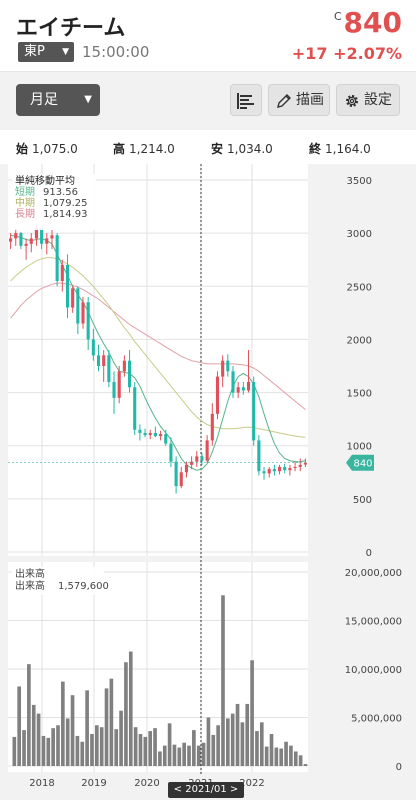  Describe the element at coordinates (46, 52) in the screenshot. I see `market-select: 東P ▼` at that location.